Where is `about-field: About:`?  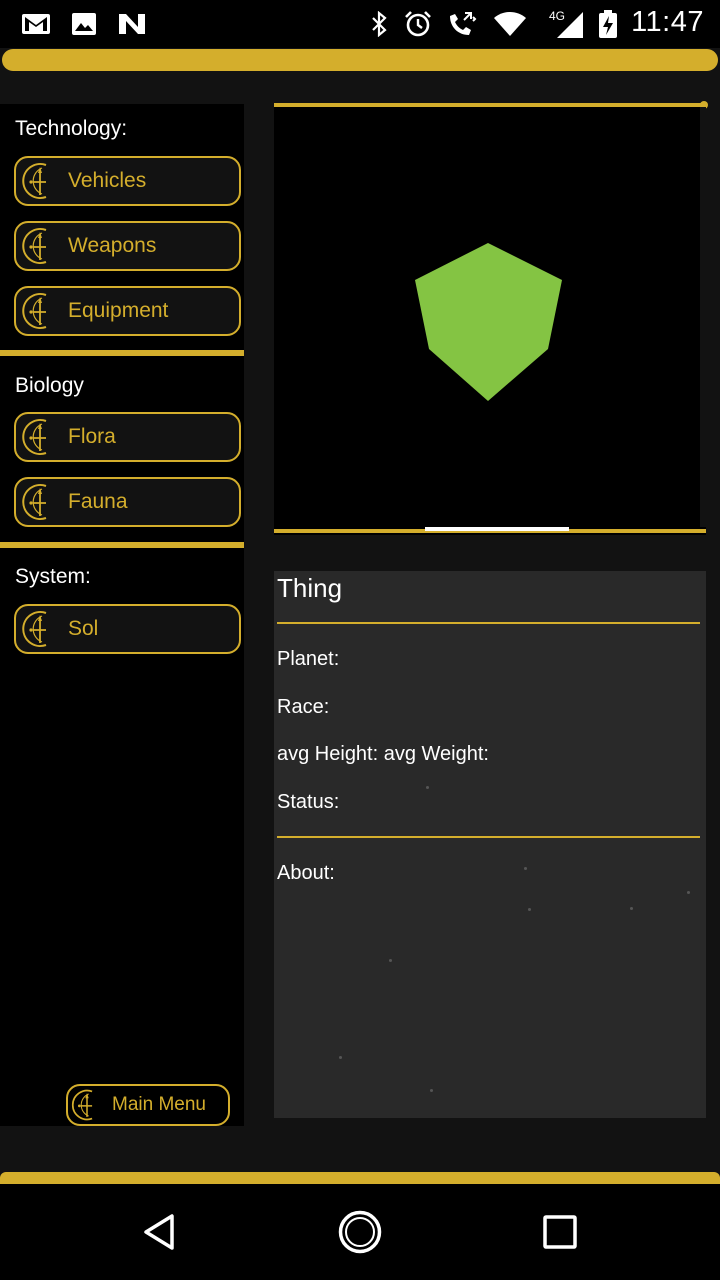 about-field: About: is located at coordinates (306, 873).